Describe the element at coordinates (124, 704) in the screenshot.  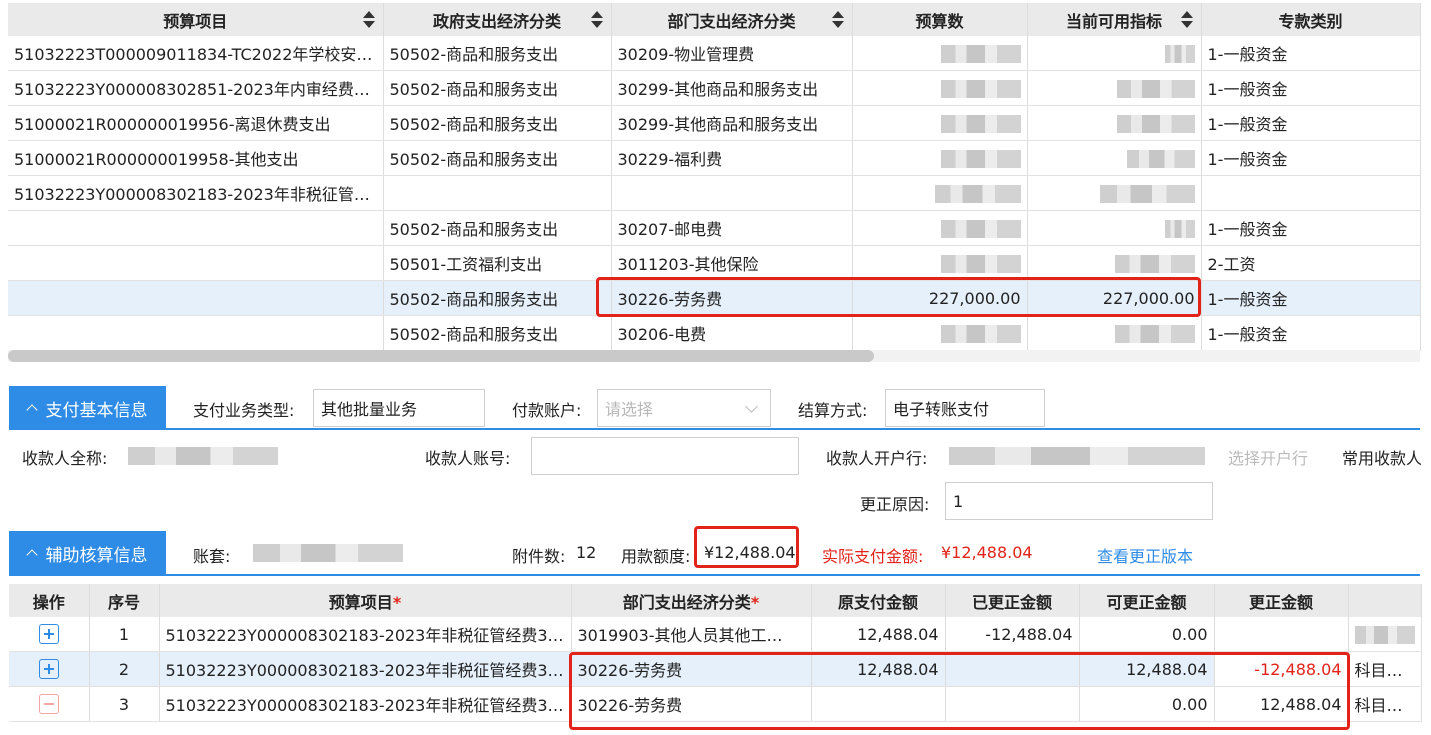
I see `cell-no: 3` at that location.